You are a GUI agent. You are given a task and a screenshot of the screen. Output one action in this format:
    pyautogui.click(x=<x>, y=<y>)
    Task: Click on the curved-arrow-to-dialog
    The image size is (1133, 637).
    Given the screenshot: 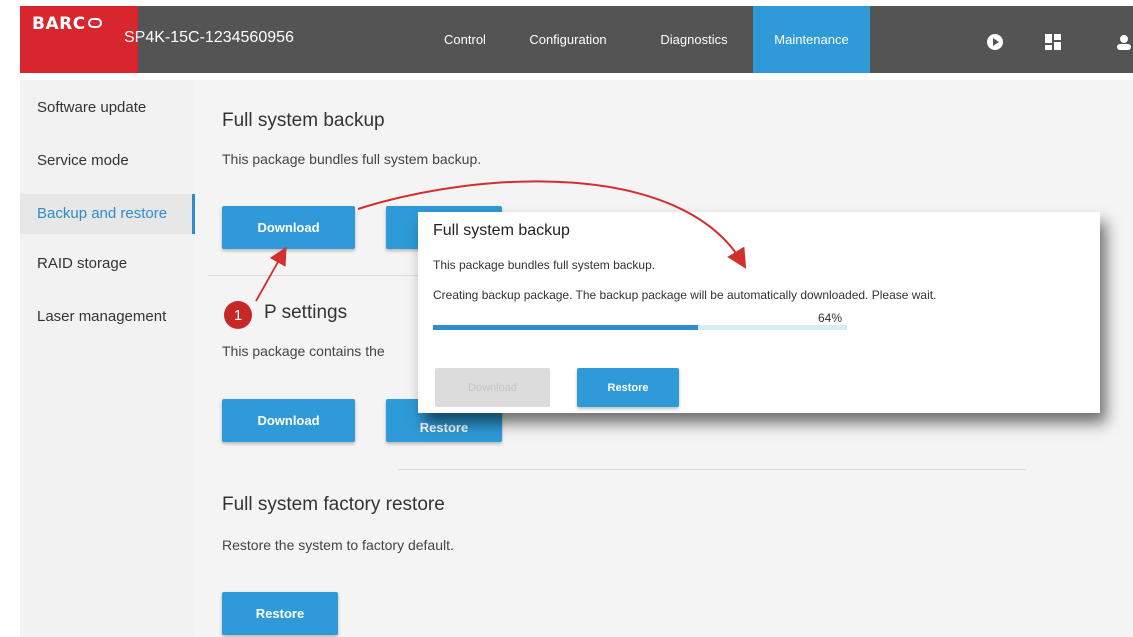 What is the action you would take?
    pyautogui.click(x=552, y=224)
    